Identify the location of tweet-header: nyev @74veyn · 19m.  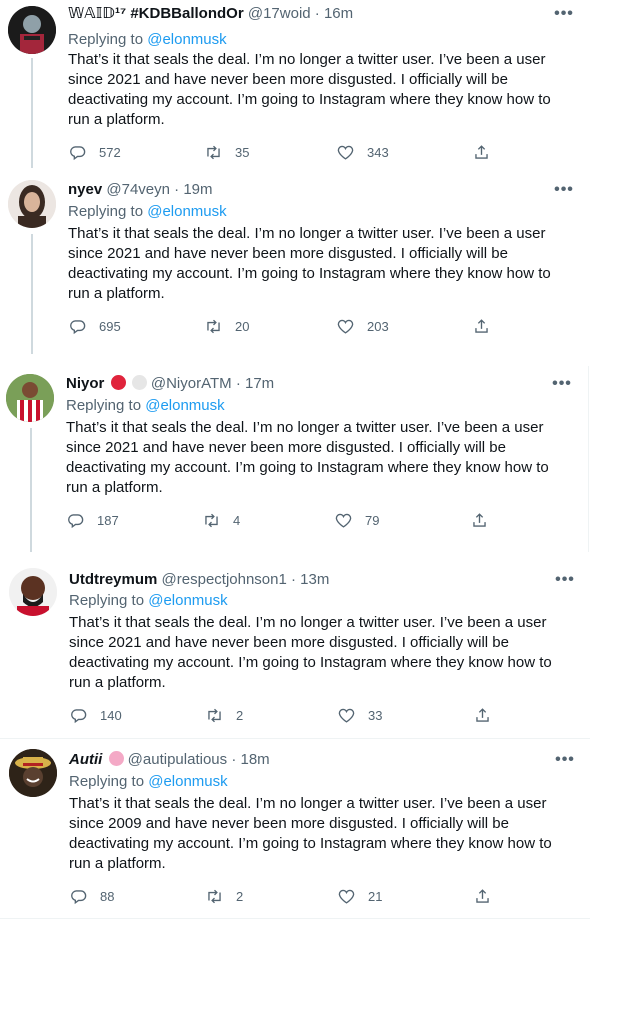
(140, 190).